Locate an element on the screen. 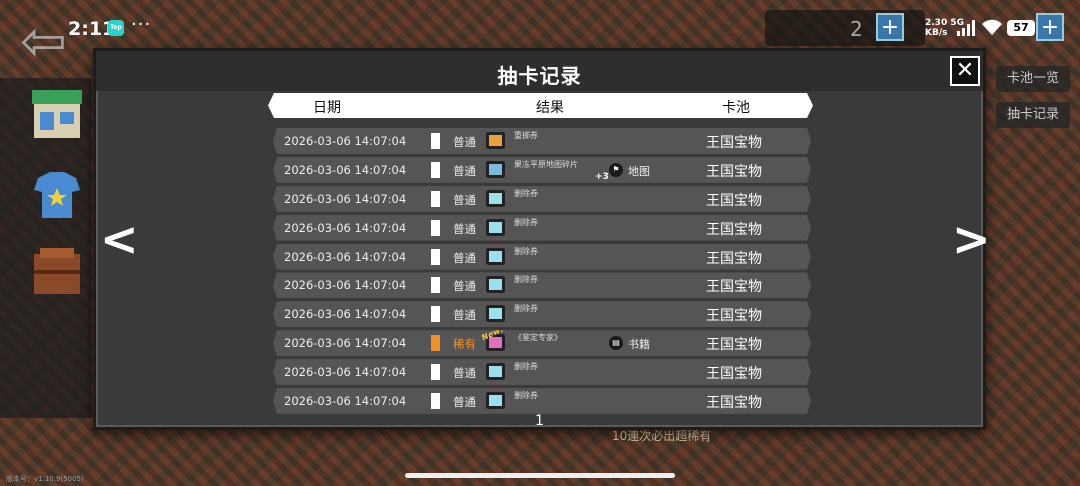 The width and height of the screenshot is (1080, 486). outfit-icon is located at coordinates (57, 197).